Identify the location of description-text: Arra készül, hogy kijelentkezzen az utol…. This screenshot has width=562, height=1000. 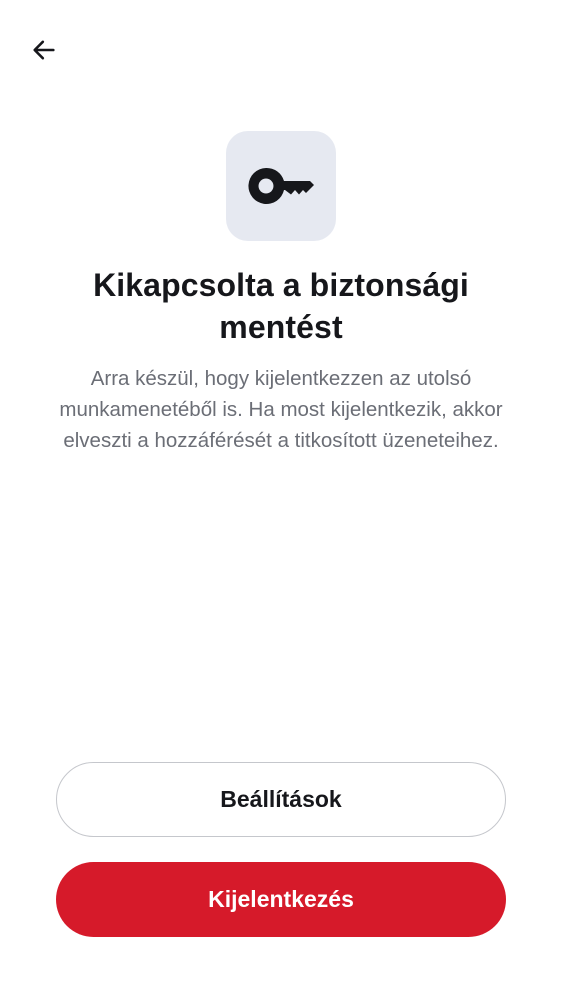
(281, 409).